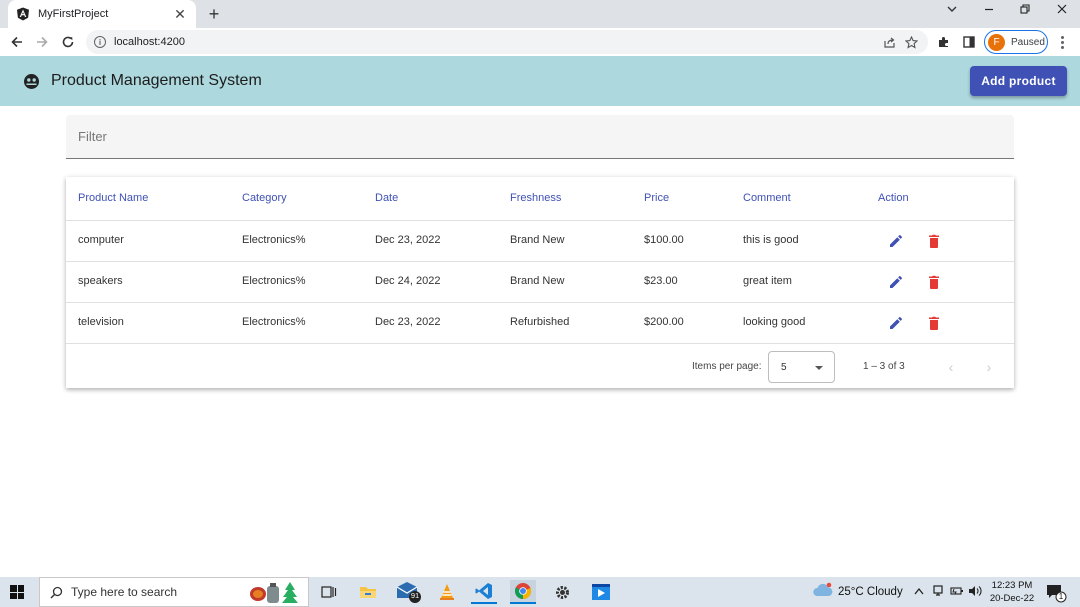  What do you see at coordinates (1028, 42) in the screenshot?
I see `profile-status: Paused` at bounding box center [1028, 42].